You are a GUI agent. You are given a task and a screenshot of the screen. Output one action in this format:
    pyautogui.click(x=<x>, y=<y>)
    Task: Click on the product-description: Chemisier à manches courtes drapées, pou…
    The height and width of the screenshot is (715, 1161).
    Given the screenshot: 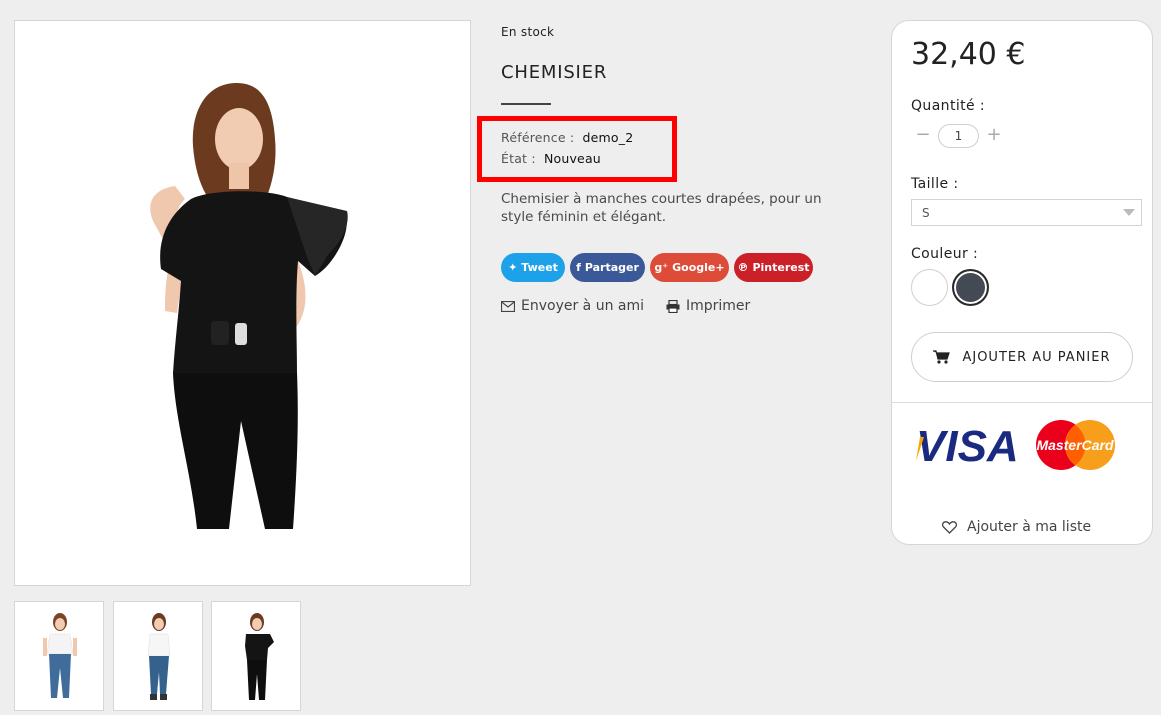 What is the action you would take?
    pyautogui.click(x=661, y=208)
    